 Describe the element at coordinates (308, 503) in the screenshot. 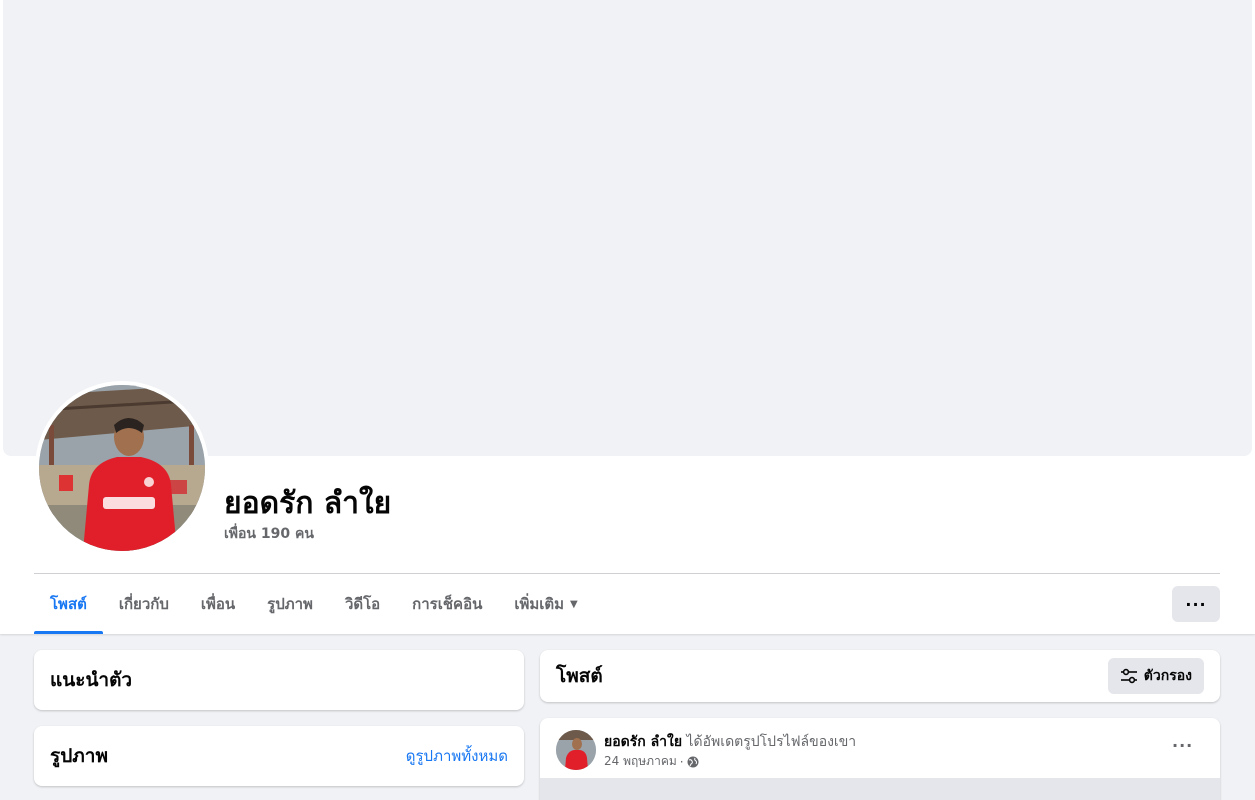

I see `profile-name: ยอดรัก ลำใย` at that location.